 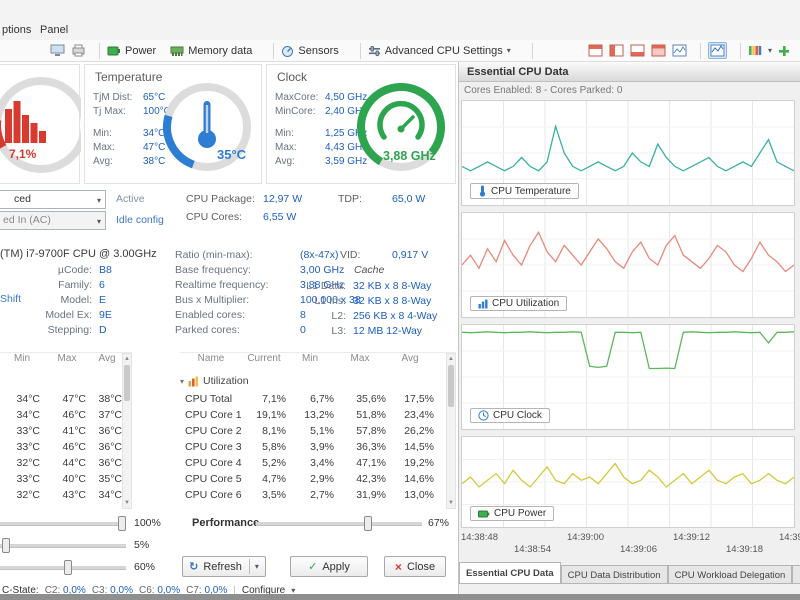 What do you see at coordinates (451, 431) in the screenshot?
I see `util-table-scrollbar: ▲ ▼` at bounding box center [451, 431].